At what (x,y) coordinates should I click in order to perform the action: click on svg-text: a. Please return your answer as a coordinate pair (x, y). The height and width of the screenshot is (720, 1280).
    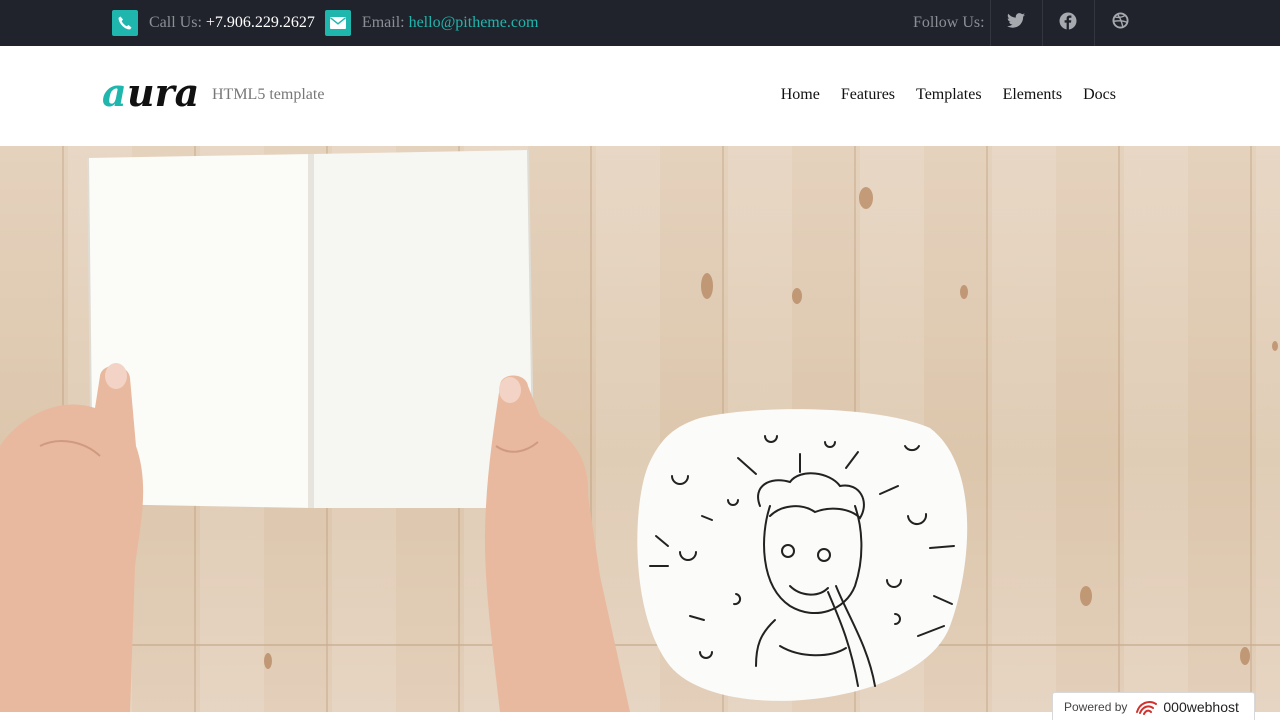
    Looking at the image, I should click on (114, 92).